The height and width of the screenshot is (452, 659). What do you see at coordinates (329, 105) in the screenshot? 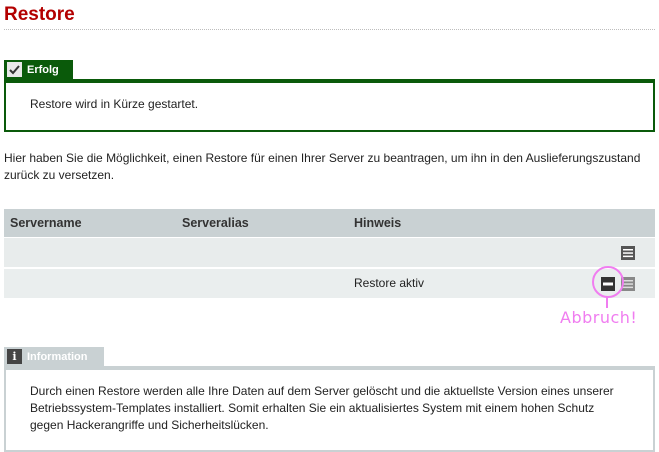
I see `success-box: Restore wird in Kürze gestartet.` at bounding box center [329, 105].